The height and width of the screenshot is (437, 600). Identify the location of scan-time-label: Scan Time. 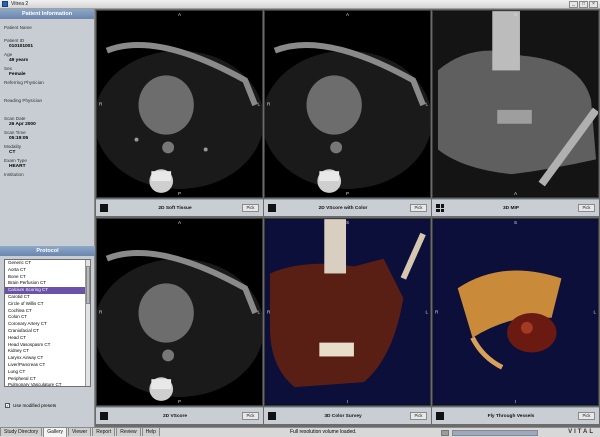
(15, 132).